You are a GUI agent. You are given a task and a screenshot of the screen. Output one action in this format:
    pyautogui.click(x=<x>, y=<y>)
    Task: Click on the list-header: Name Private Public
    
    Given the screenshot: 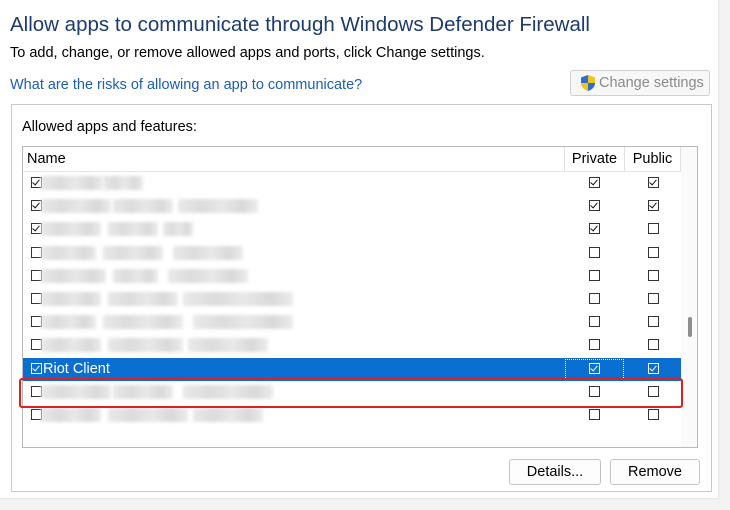 What is the action you would take?
    pyautogui.click(x=352, y=159)
    